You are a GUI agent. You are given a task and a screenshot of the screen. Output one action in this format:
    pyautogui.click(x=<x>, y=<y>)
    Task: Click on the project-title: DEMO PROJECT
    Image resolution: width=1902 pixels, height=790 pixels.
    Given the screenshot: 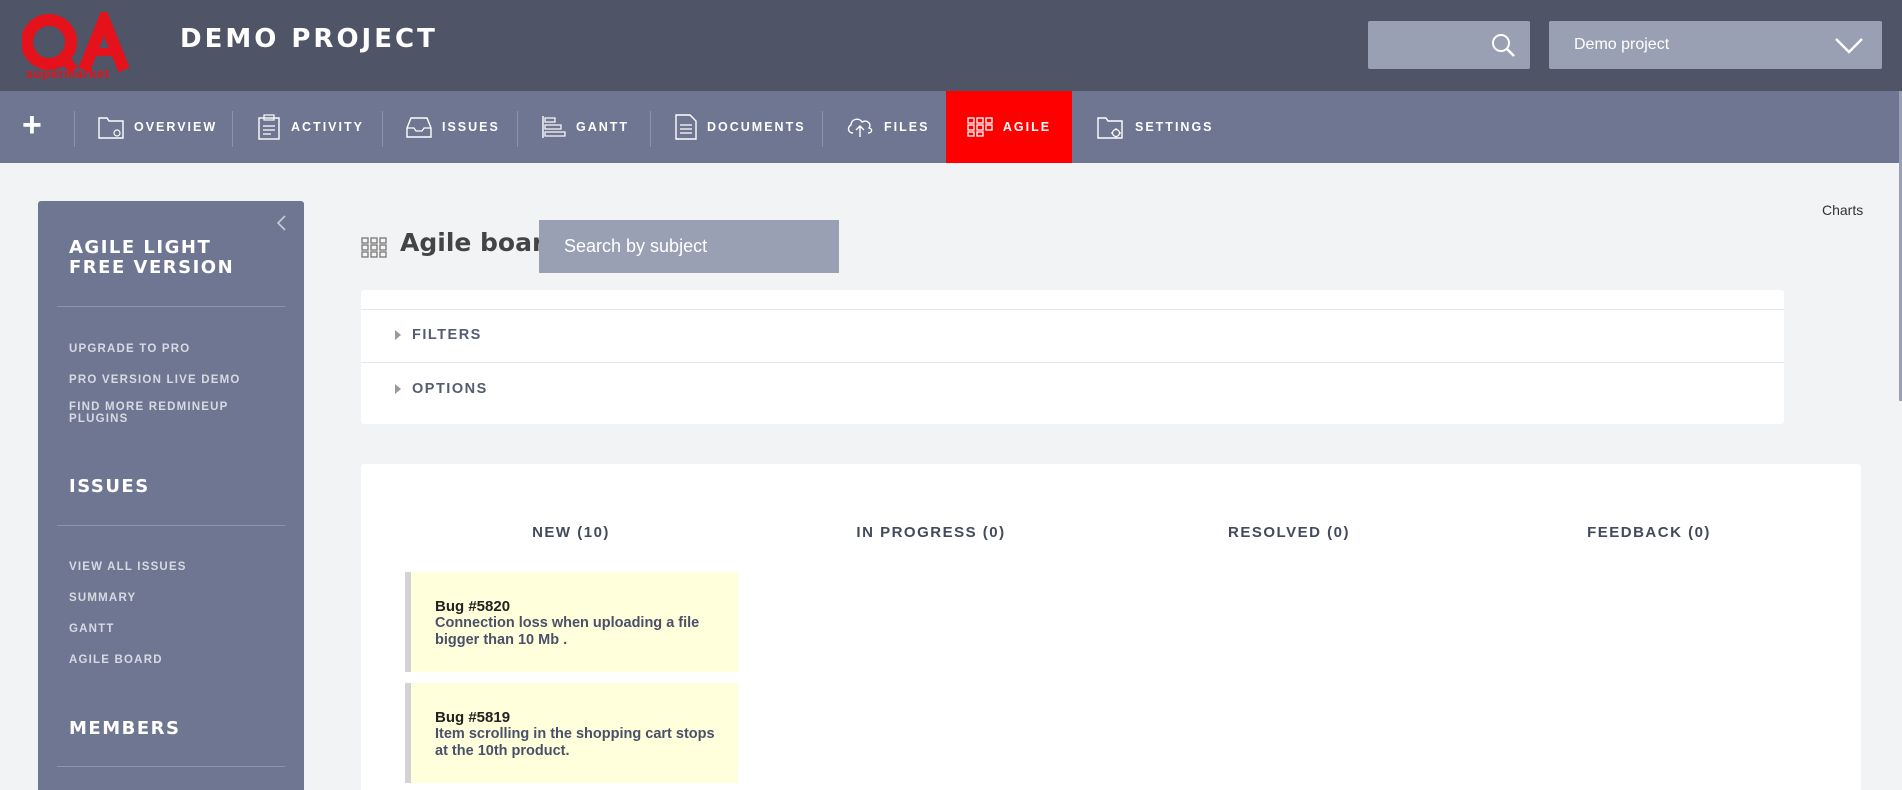 What is the action you would take?
    pyautogui.click(x=309, y=39)
    